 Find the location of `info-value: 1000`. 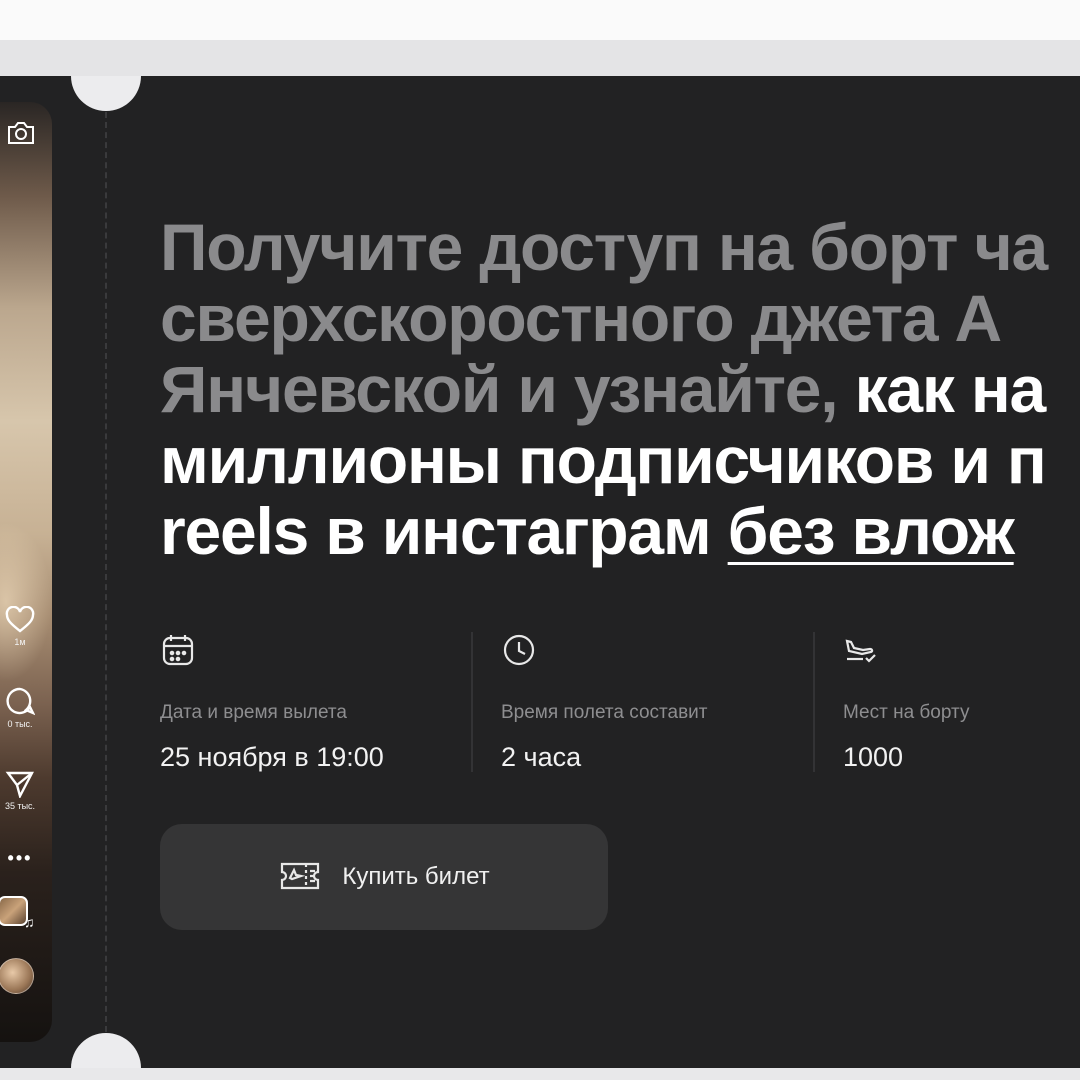

info-value: 1000 is located at coordinates (873, 757).